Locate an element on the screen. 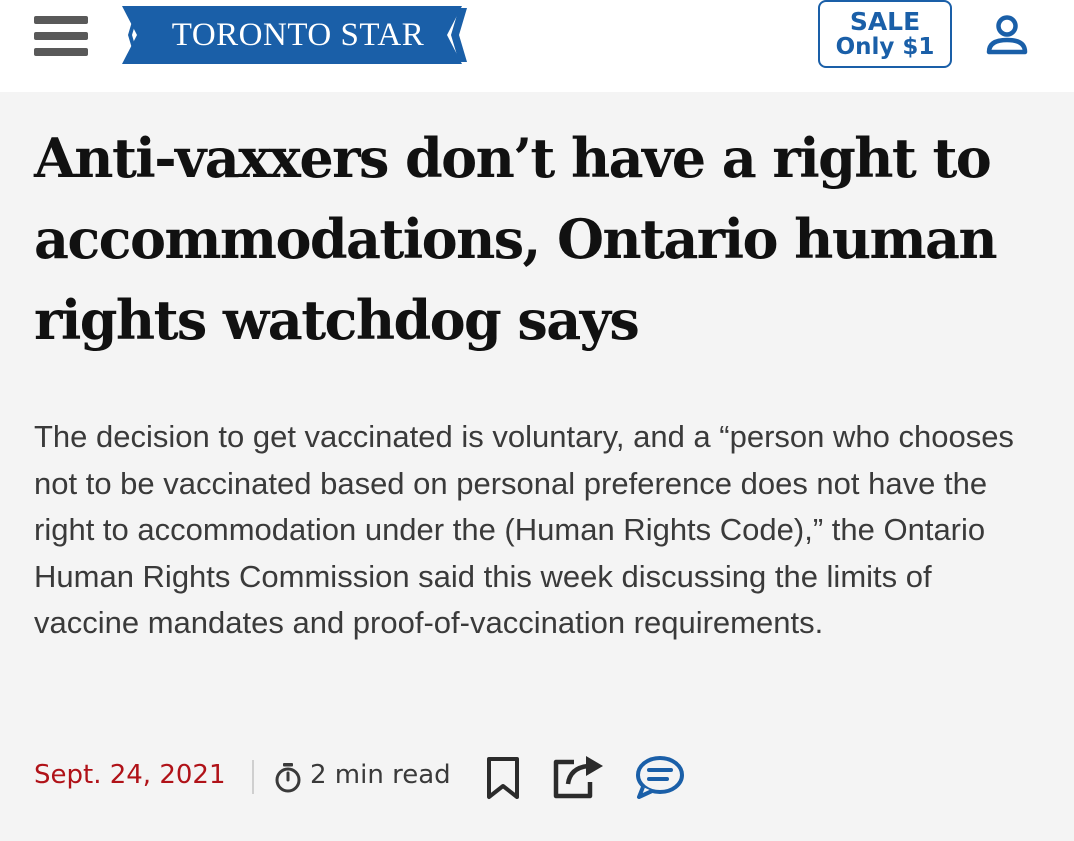 Image resolution: width=1074 pixels, height=841 pixels. top-bar: TORONTO STAR SALE Only $1 is located at coordinates (537, 46).